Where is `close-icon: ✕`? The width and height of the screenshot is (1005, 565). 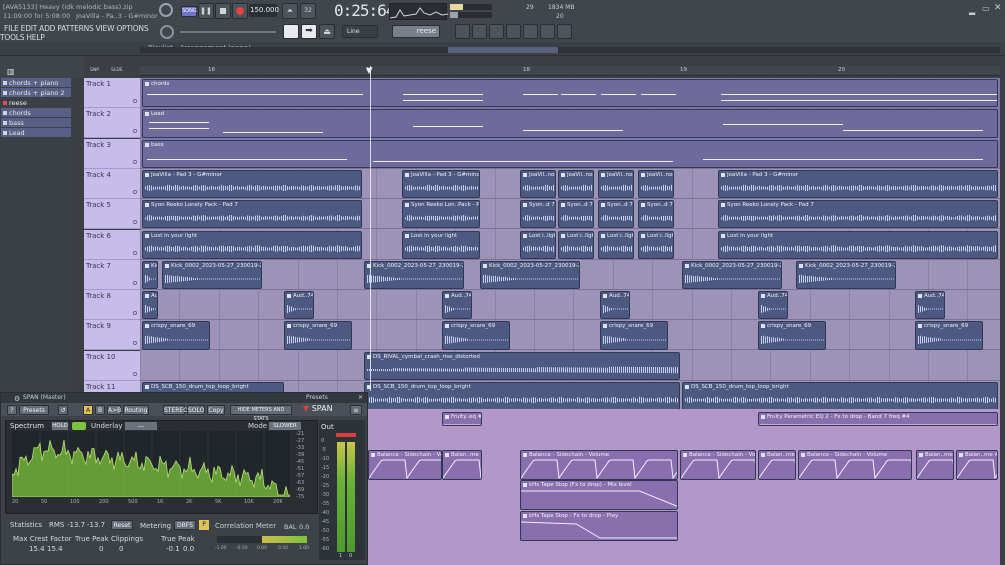 close-icon: ✕ is located at coordinates (998, 8).